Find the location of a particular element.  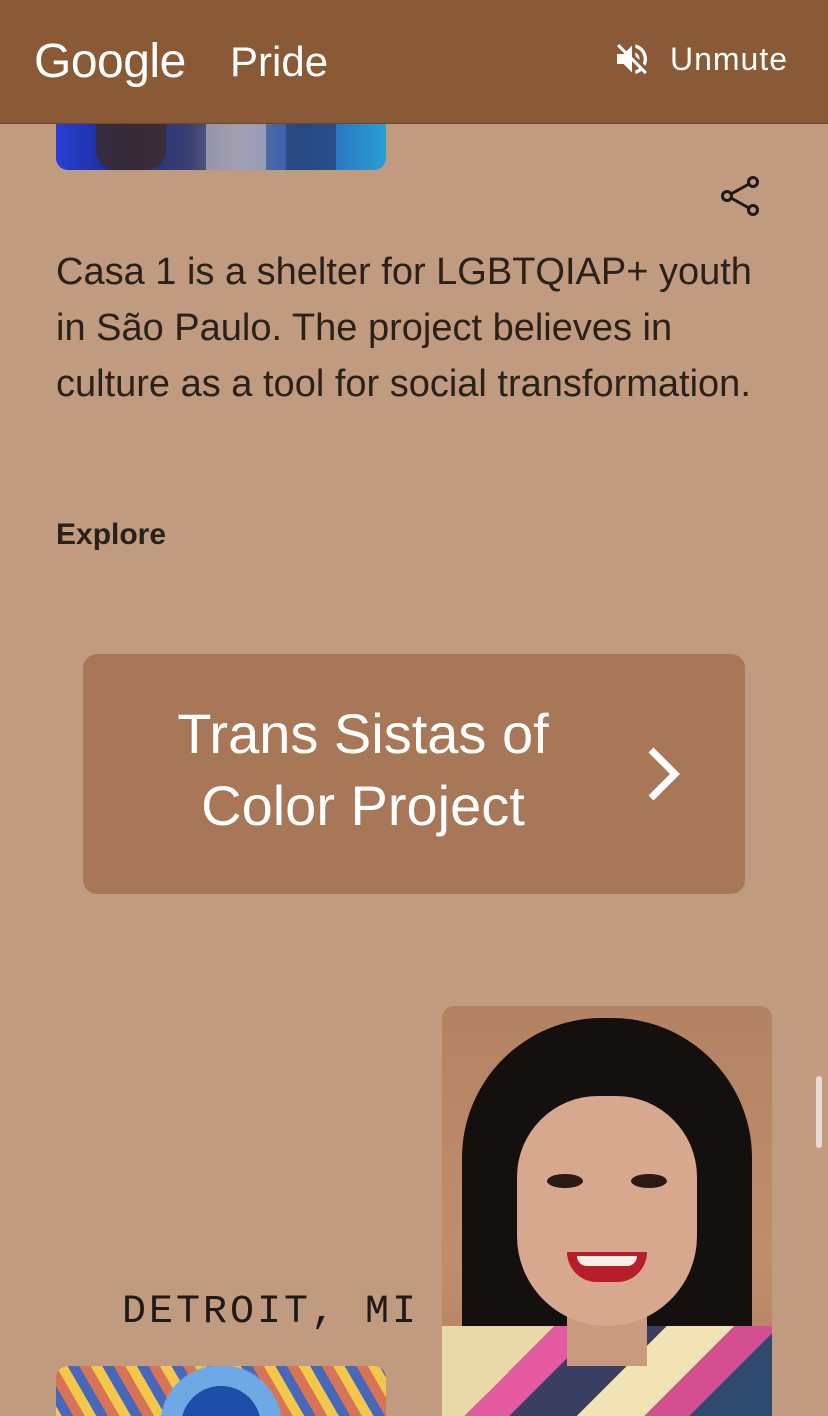

scrollbar is located at coordinates (819, 1112).